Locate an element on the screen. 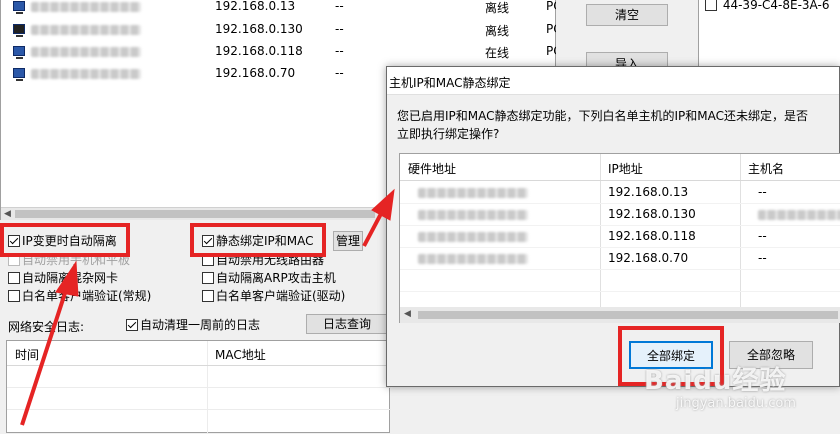  arrow-line-icon is located at coordinates (44, 357).